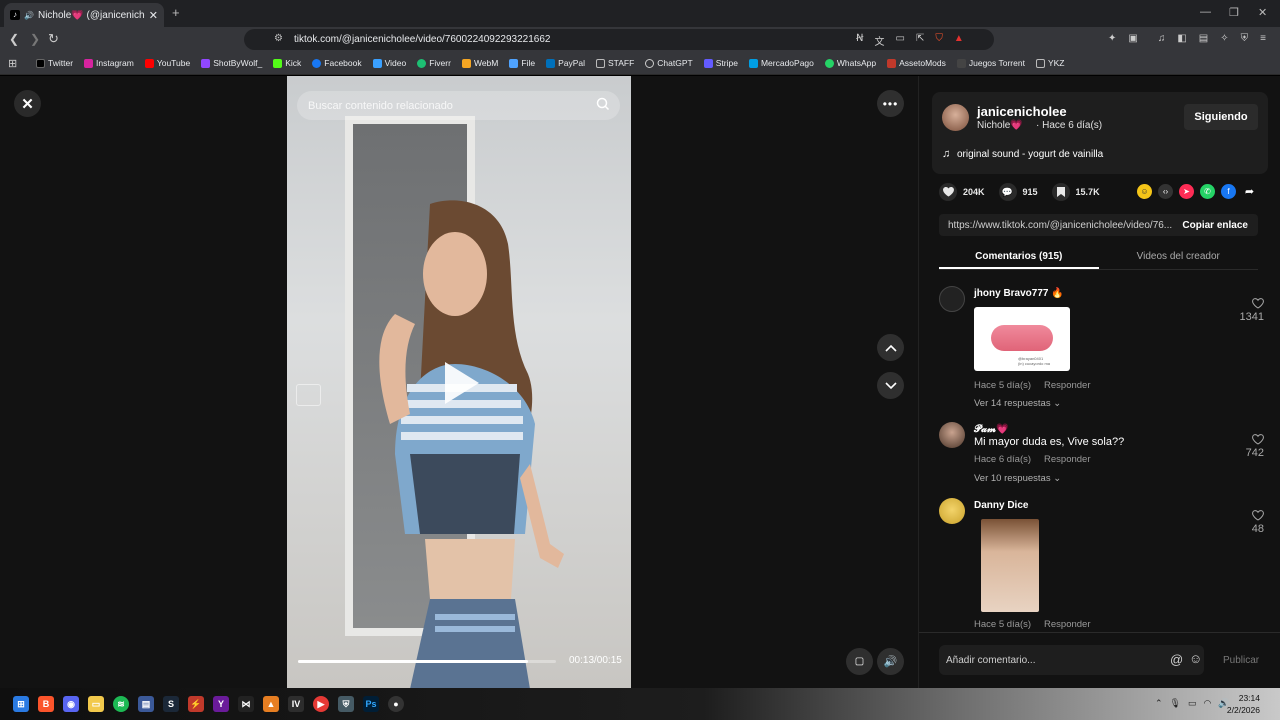 This screenshot has width=1280, height=720. What do you see at coordinates (84, 15) in the screenshot?
I see `browser-tab: ♪ 🔊 Nichole💗 (@janicenicholee) ✕` at bounding box center [84, 15].